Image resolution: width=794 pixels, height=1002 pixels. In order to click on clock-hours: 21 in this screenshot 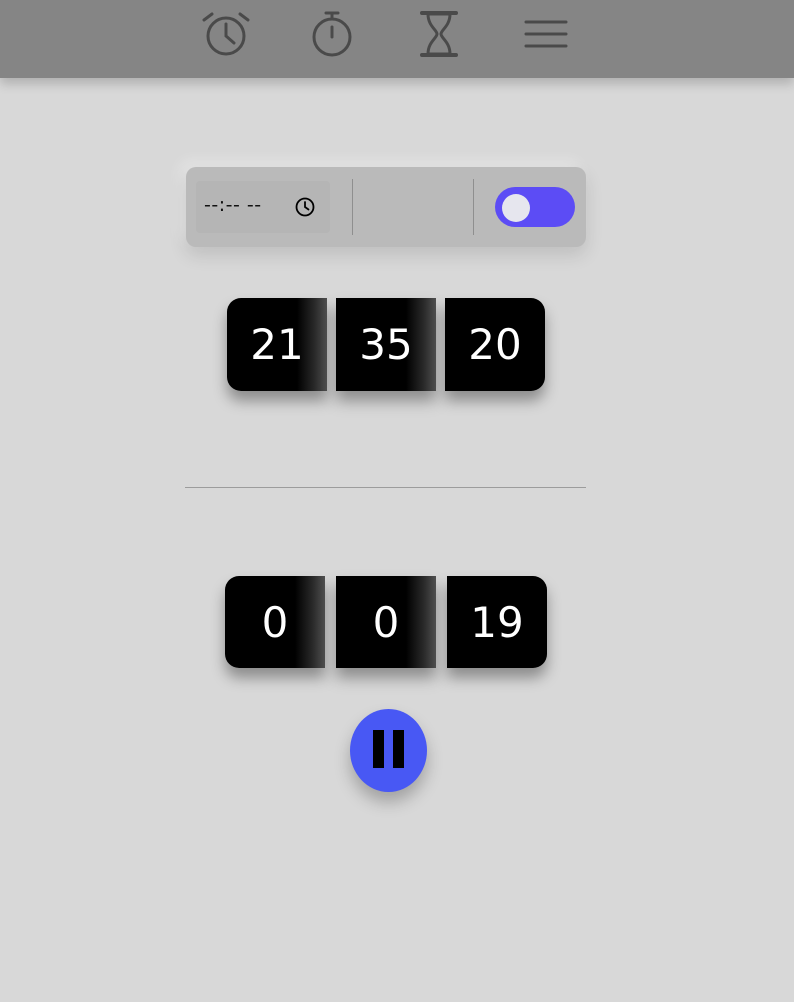, I will do `click(277, 344)`.